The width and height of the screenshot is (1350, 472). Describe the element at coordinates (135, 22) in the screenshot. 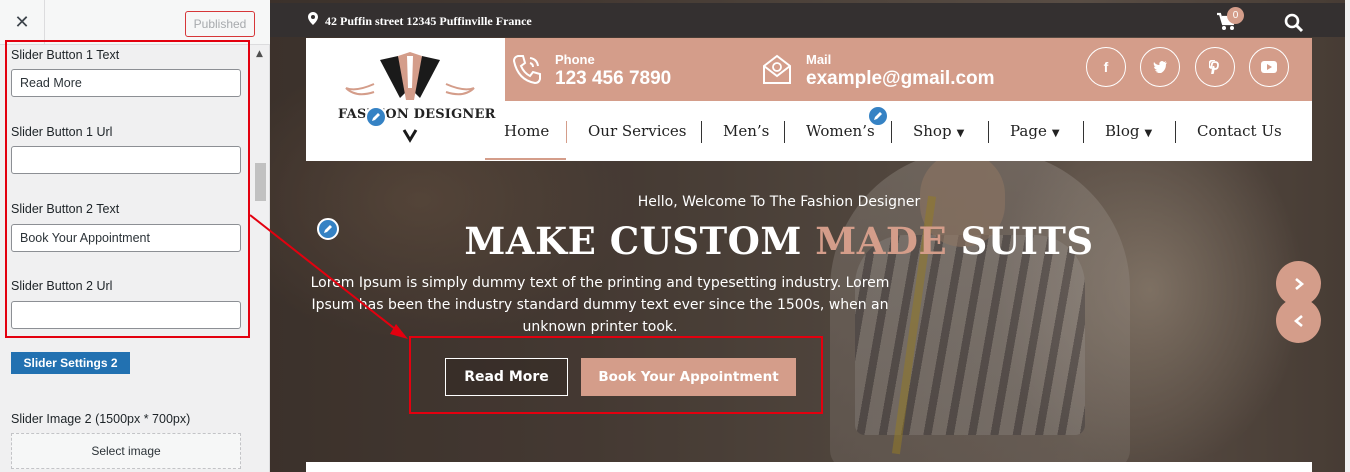

I see `customizer-header: ✕ Published` at that location.